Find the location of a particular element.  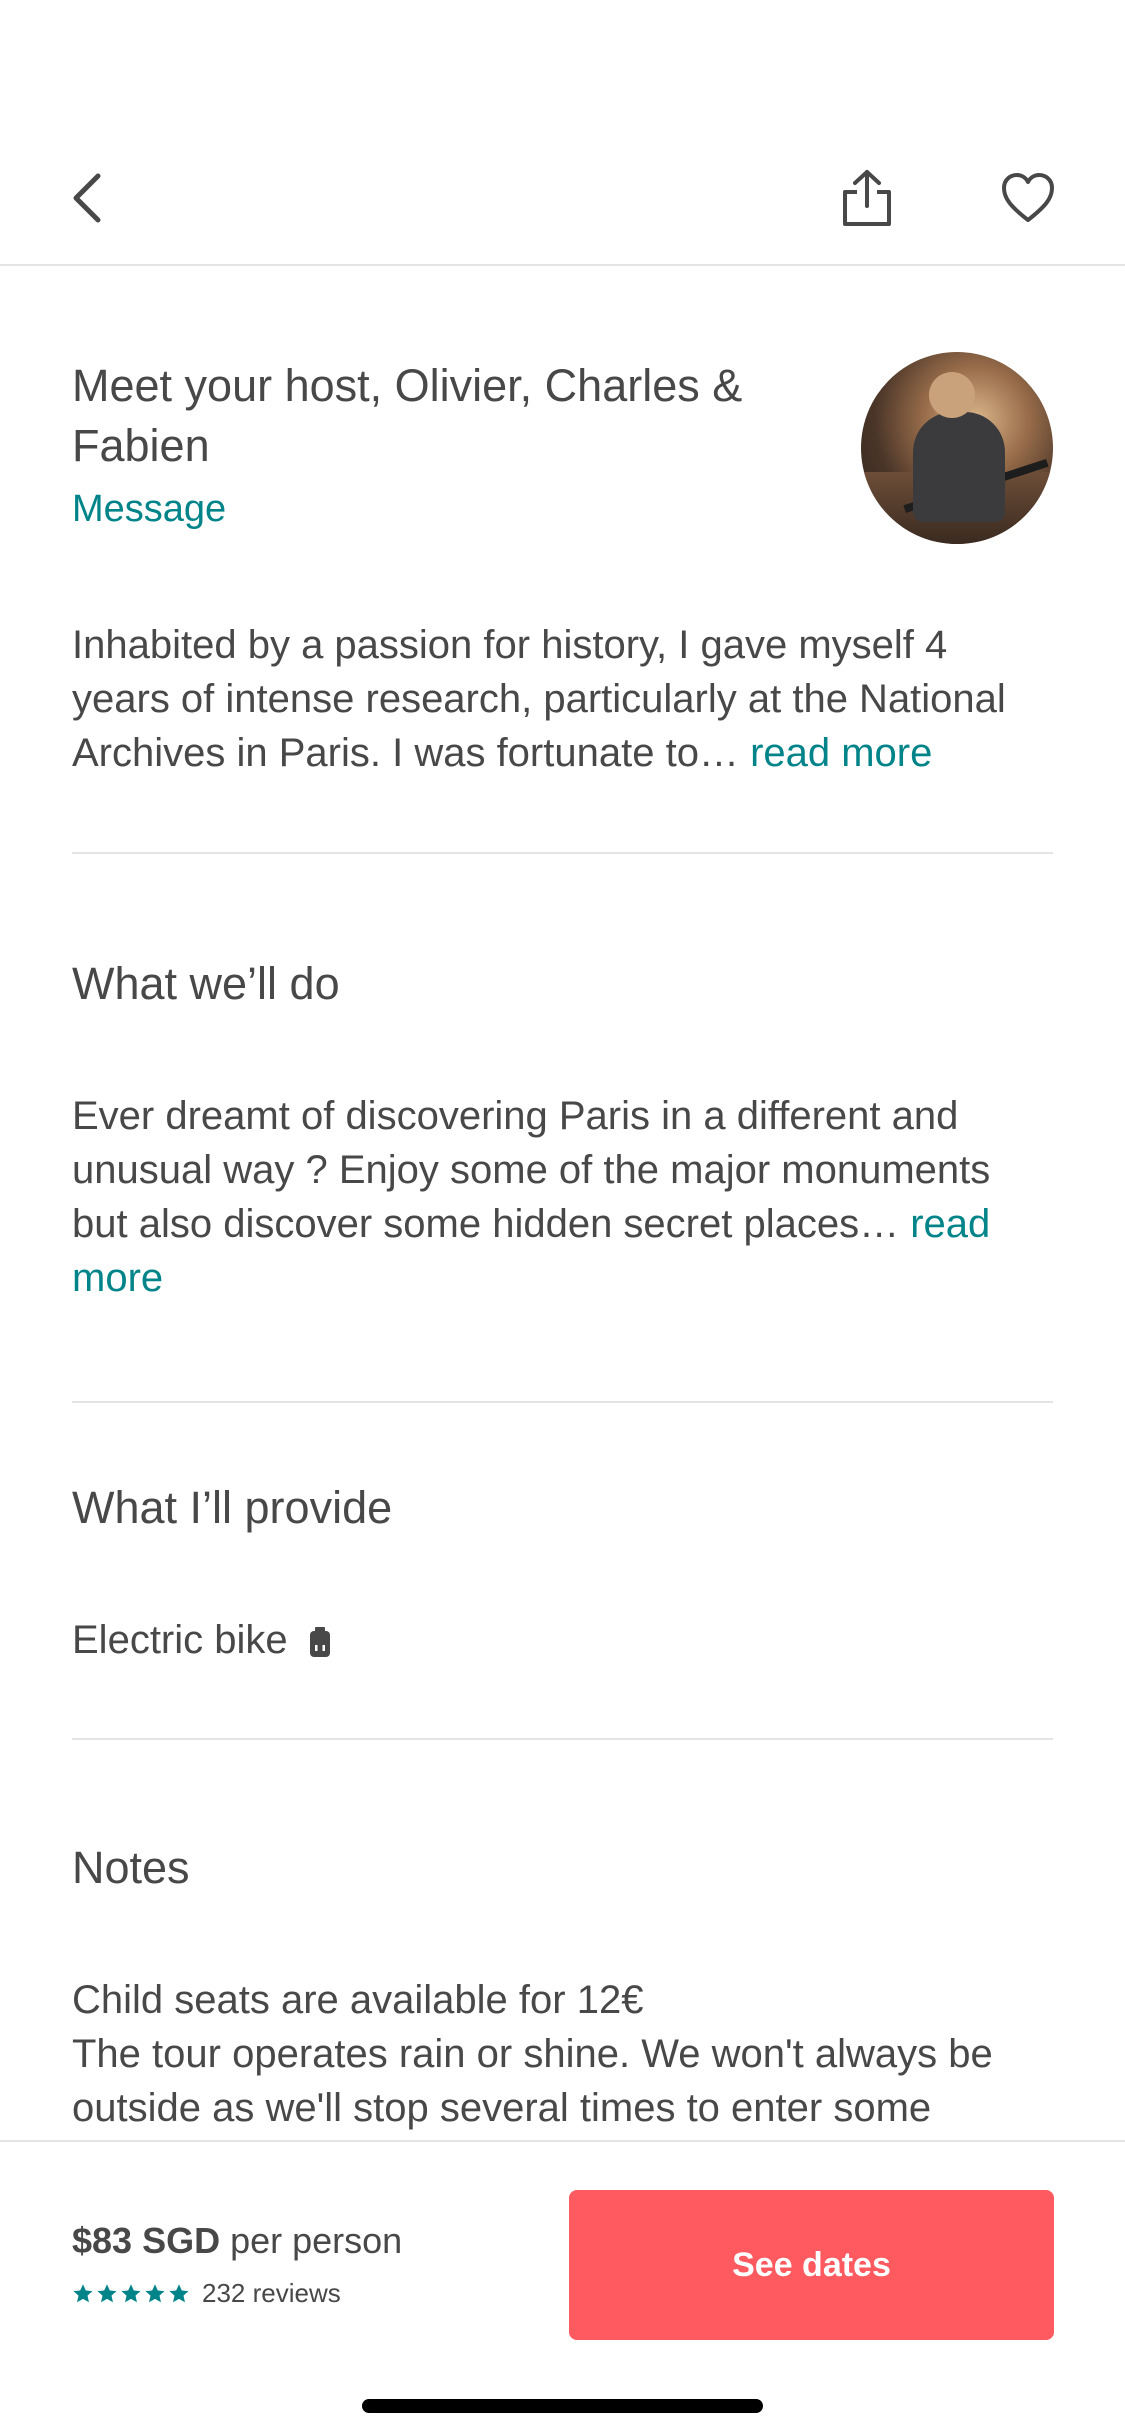

avatar-figure-body is located at coordinates (959, 467).